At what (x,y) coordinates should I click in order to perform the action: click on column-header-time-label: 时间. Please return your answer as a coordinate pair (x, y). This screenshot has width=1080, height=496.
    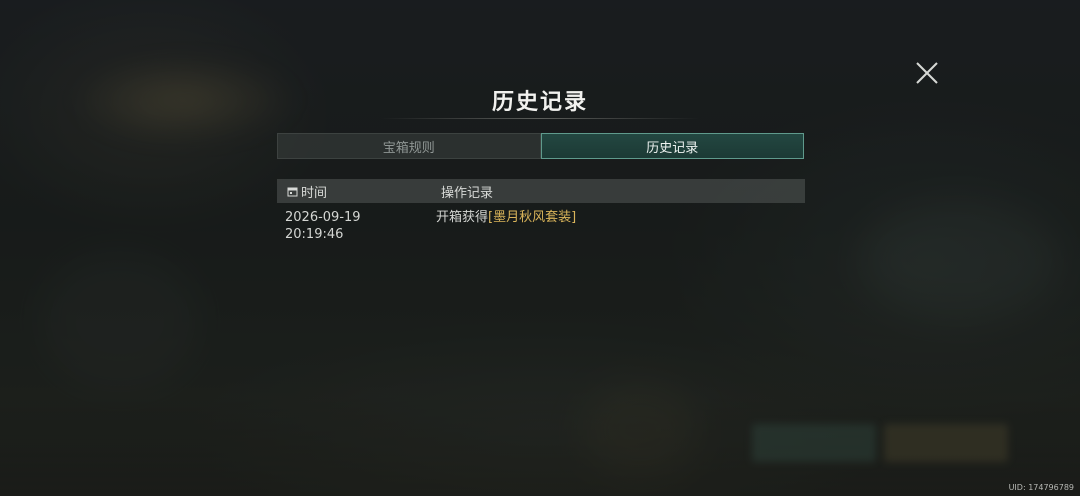
    Looking at the image, I should click on (314, 193).